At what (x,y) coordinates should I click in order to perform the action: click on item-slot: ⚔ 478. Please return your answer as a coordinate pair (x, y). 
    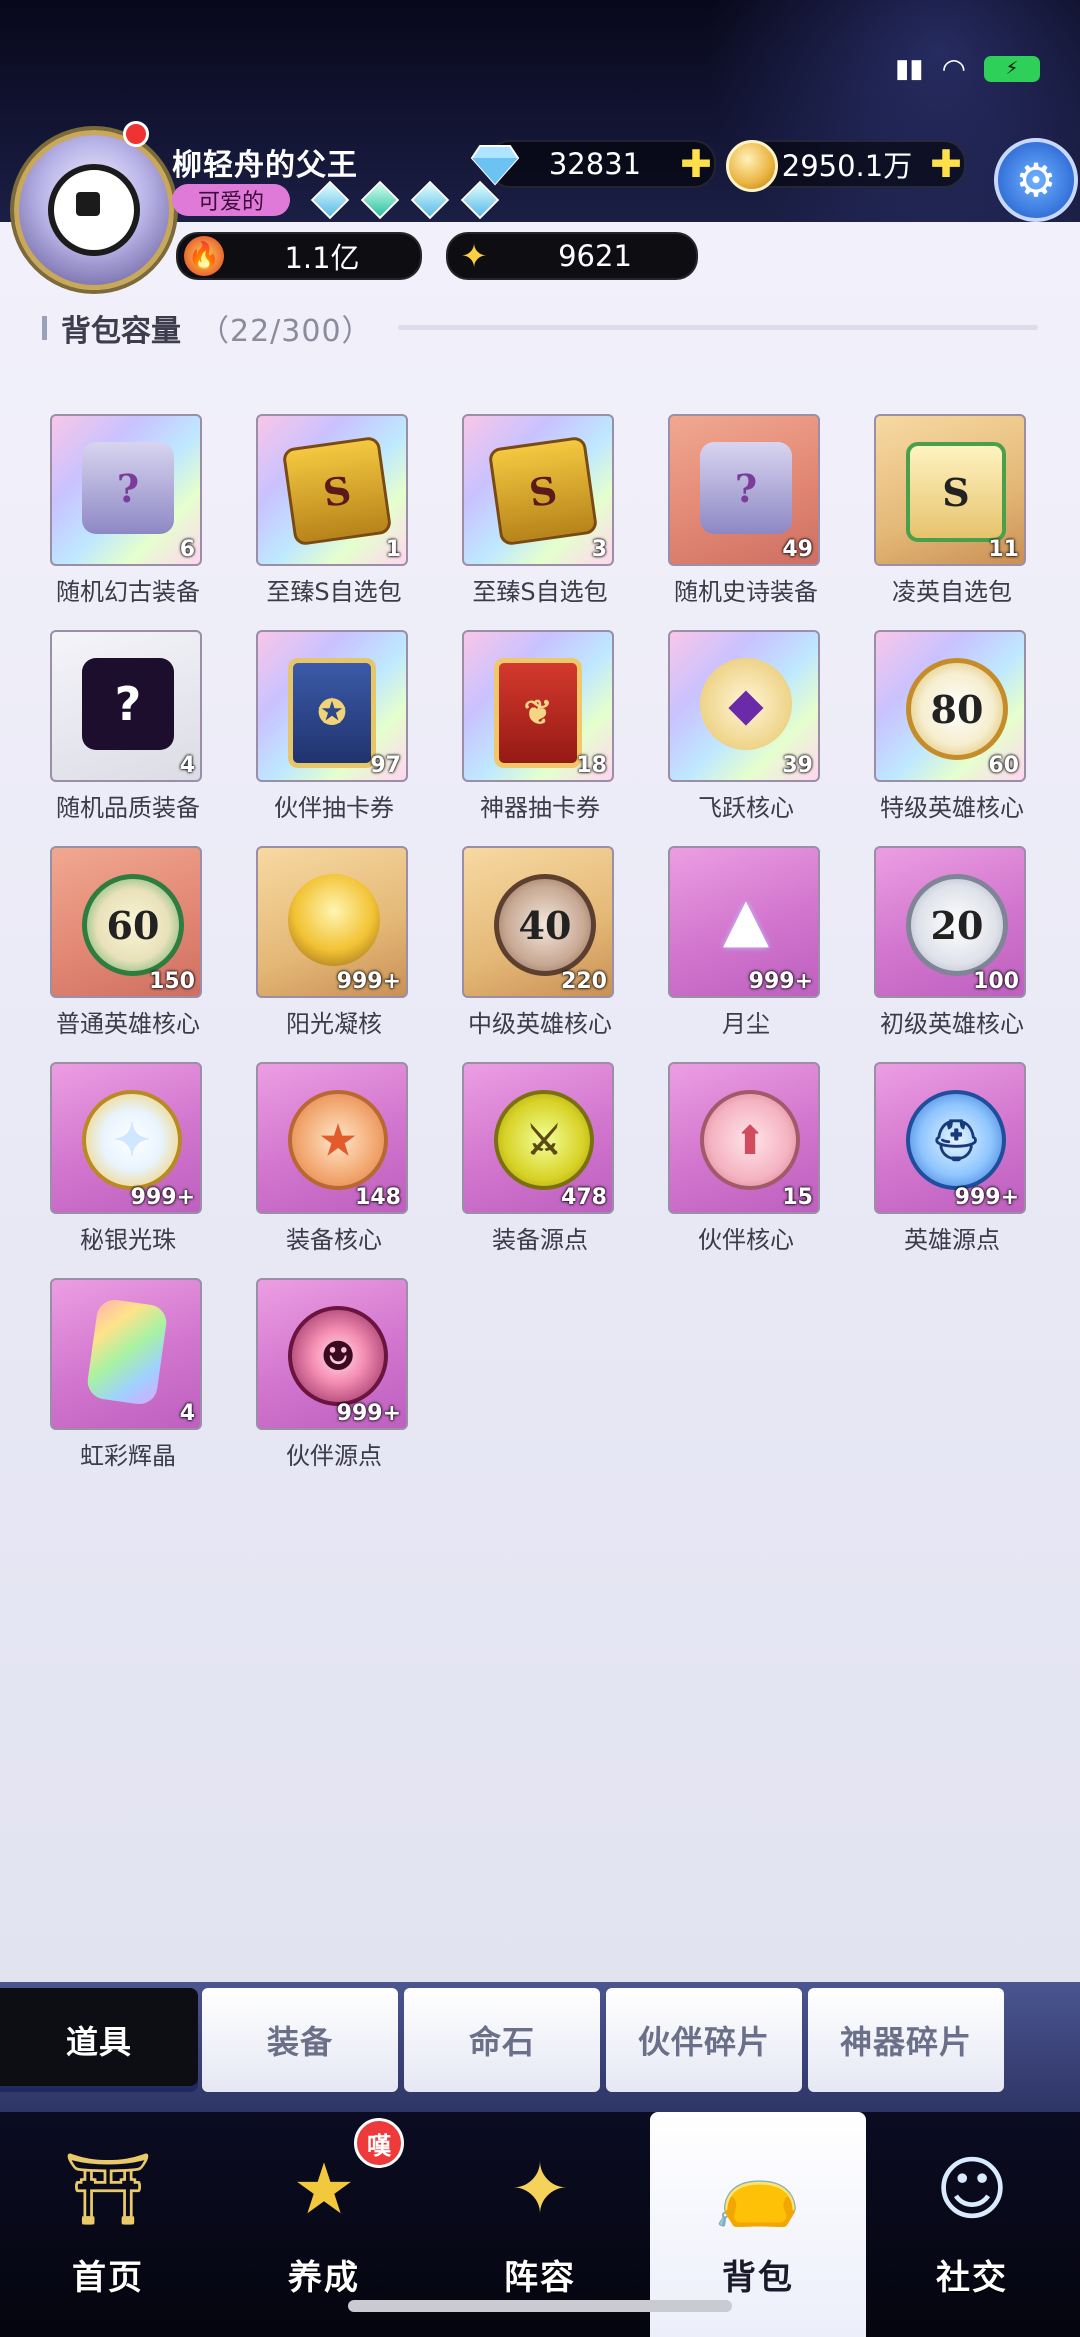
    Looking at the image, I should click on (538, 1138).